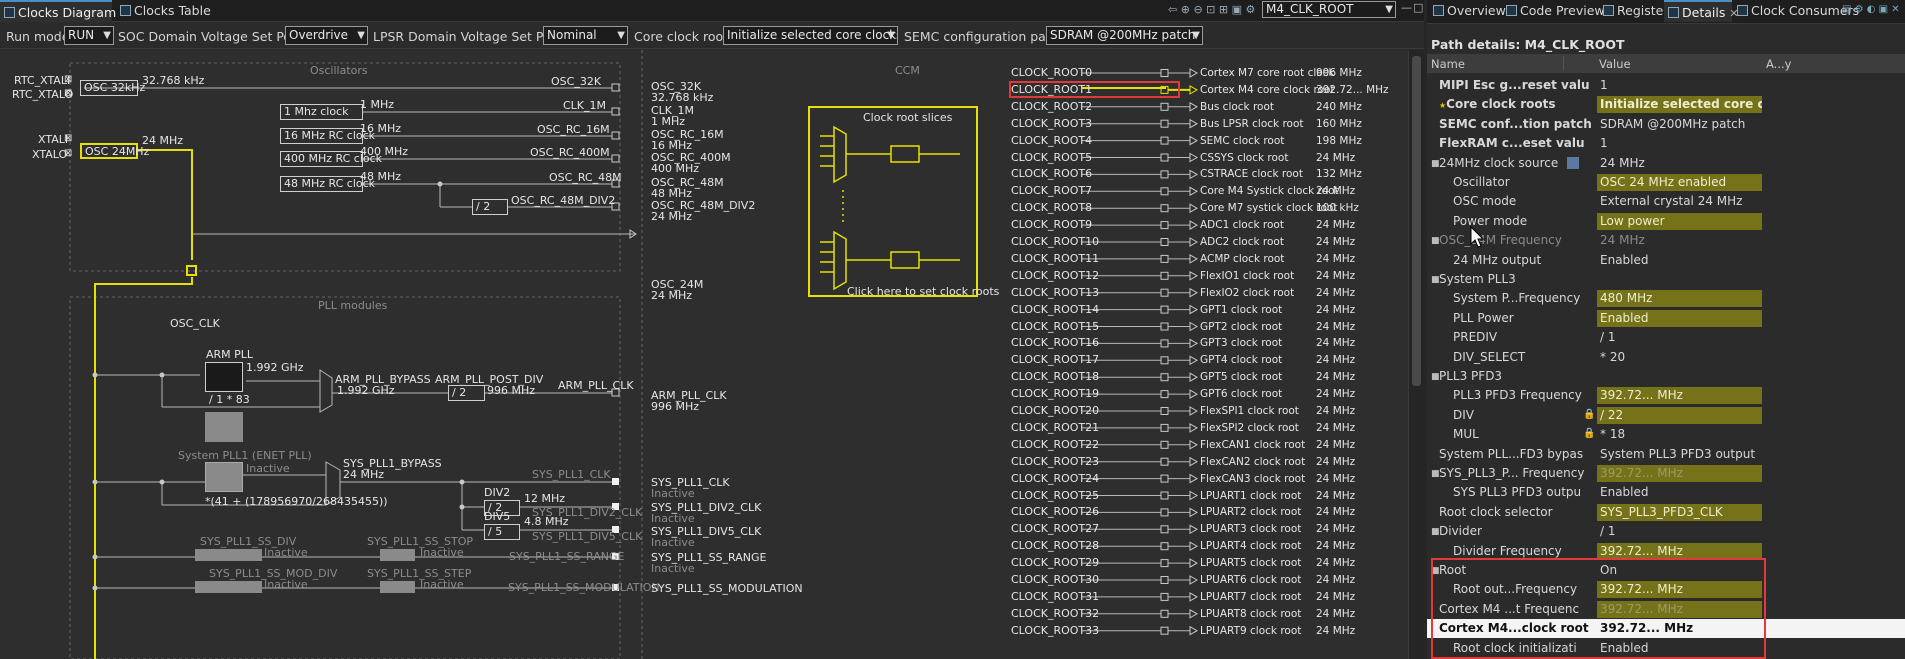 The image size is (1905, 659). What do you see at coordinates (1250, 563) in the screenshot?
I see `clock-root-label: LPUART5 clock root` at bounding box center [1250, 563].